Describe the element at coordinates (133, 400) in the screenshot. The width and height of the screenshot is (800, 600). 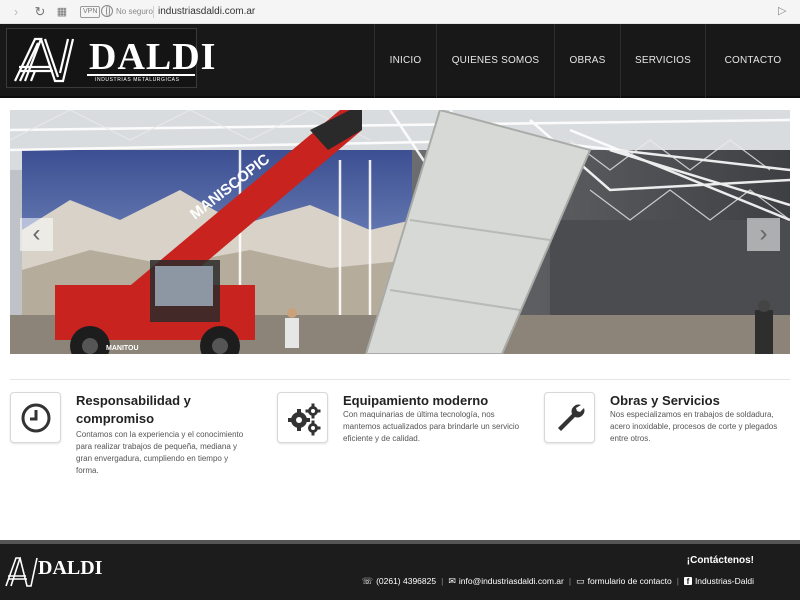
I see `feature-title-line1: Responsabilidad y` at that location.